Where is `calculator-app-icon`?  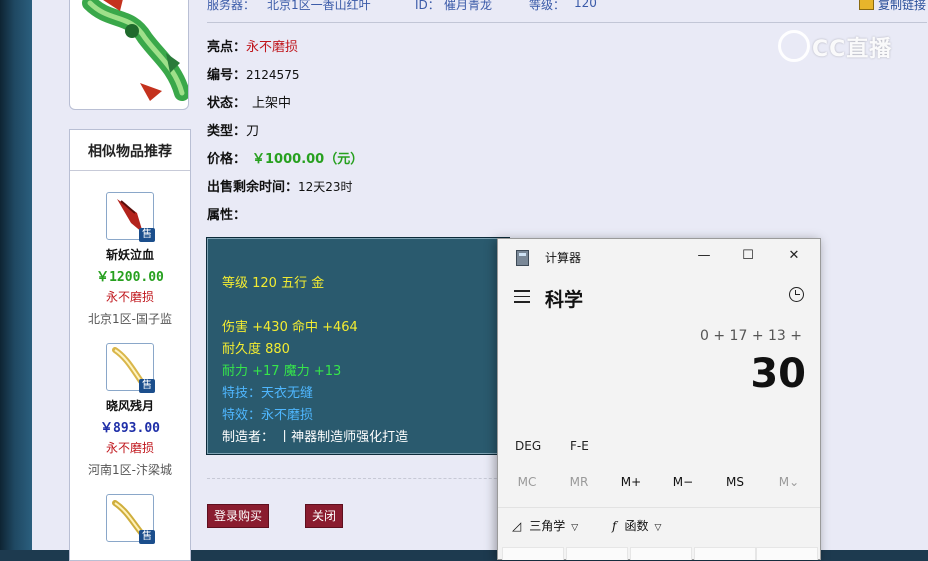 calculator-app-icon is located at coordinates (522, 258).